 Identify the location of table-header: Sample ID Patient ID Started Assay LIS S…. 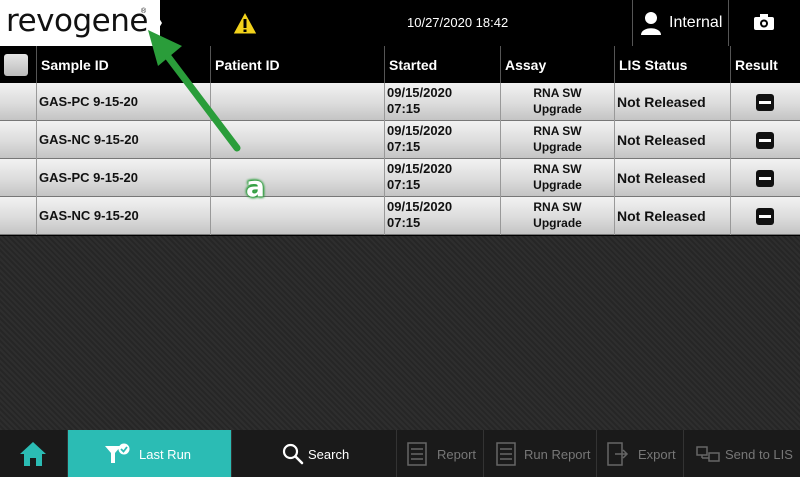
(400, 64).